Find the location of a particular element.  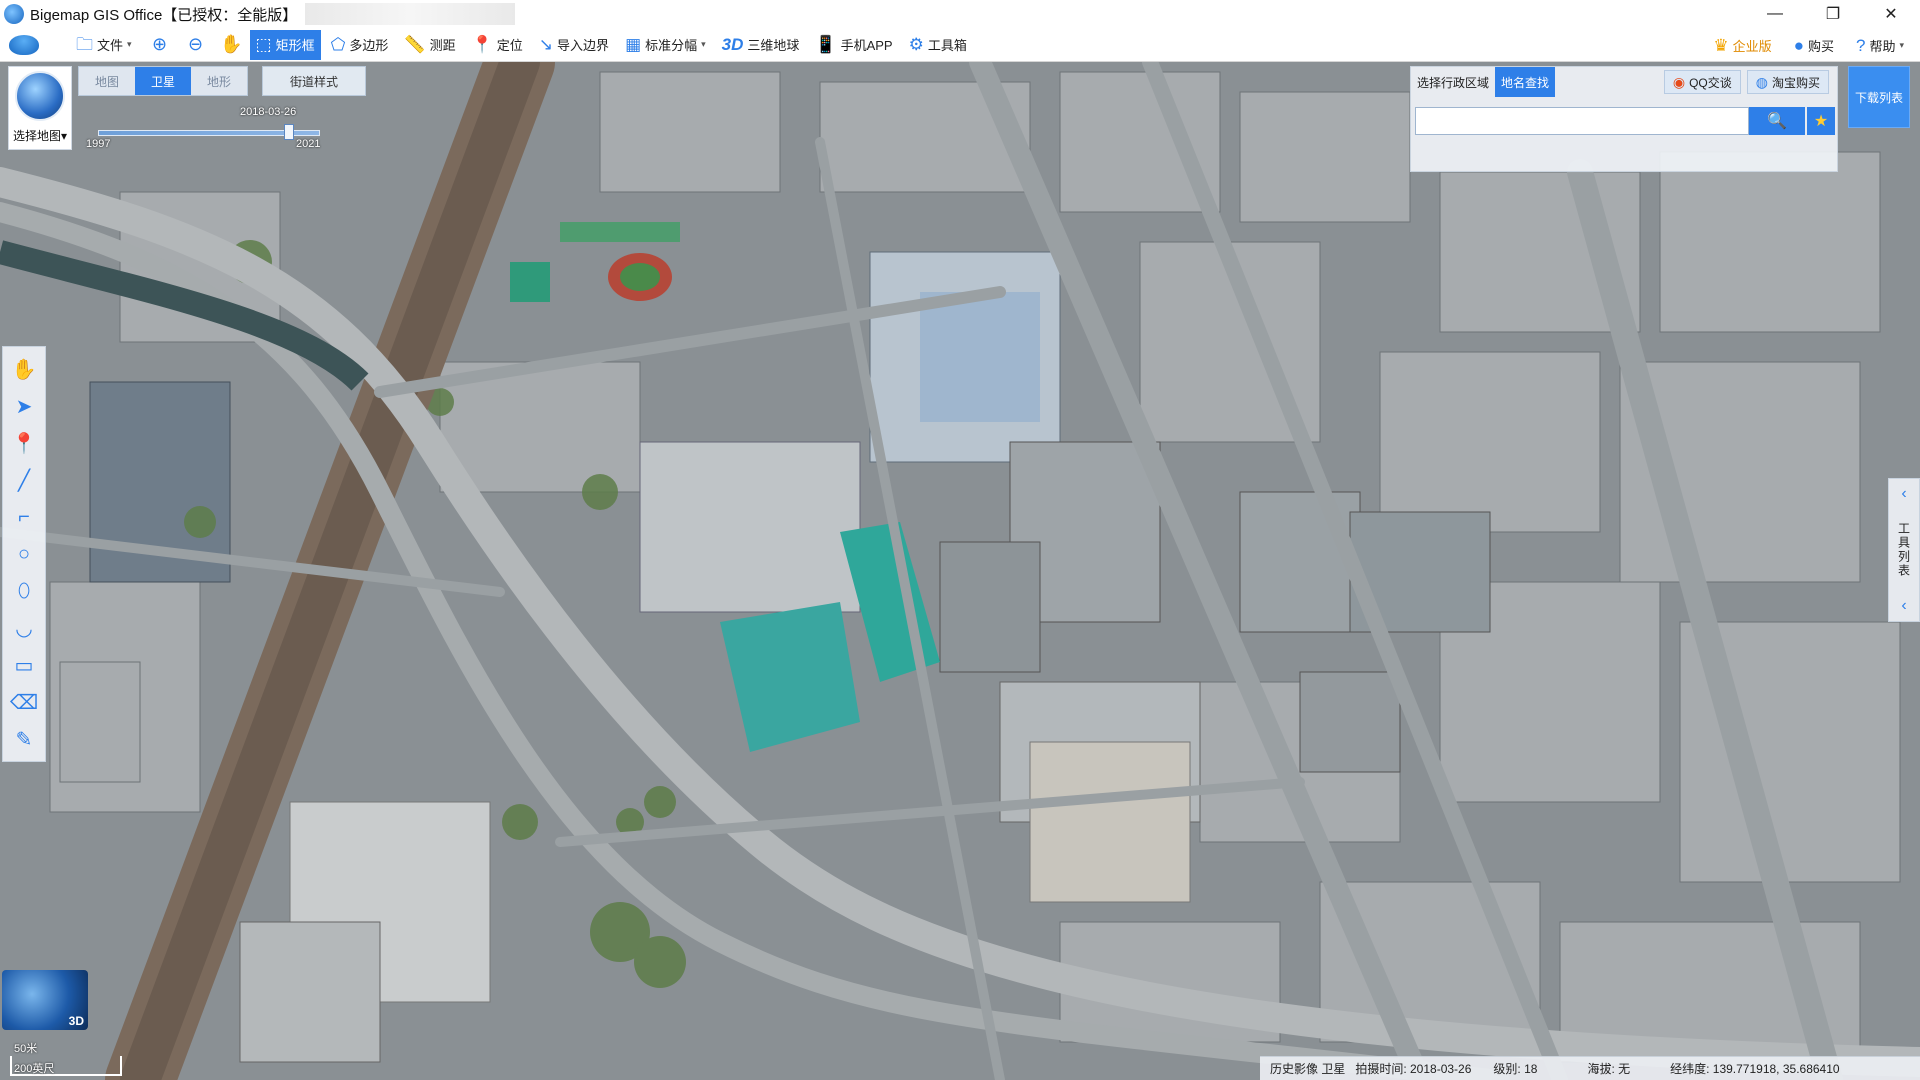

drawing-tools-panel: ✋ ➤ 📍 ╱ ⌐ ○ ⬯ ◡ ▭ ⌫ ✎ is located at coordinates (24, 554).